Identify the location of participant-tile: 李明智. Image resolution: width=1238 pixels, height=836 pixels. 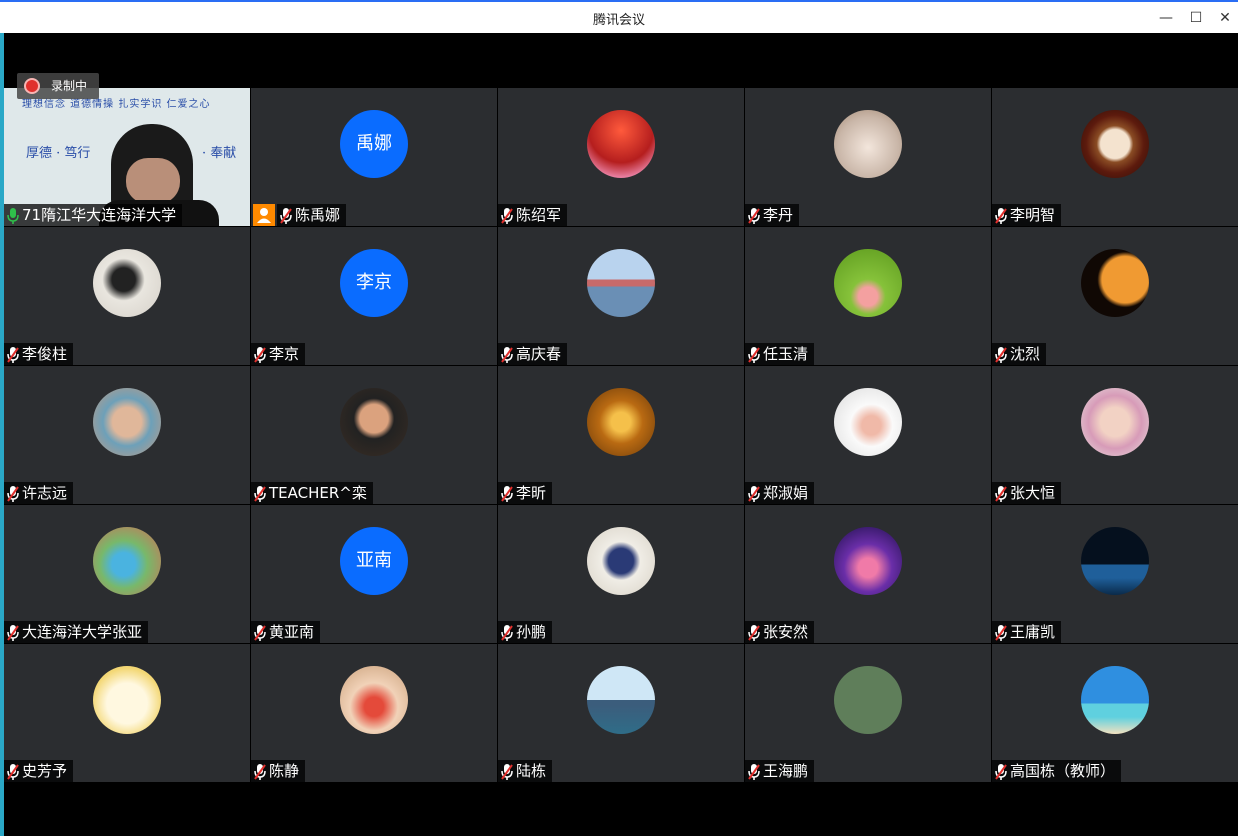
(1115, 157).